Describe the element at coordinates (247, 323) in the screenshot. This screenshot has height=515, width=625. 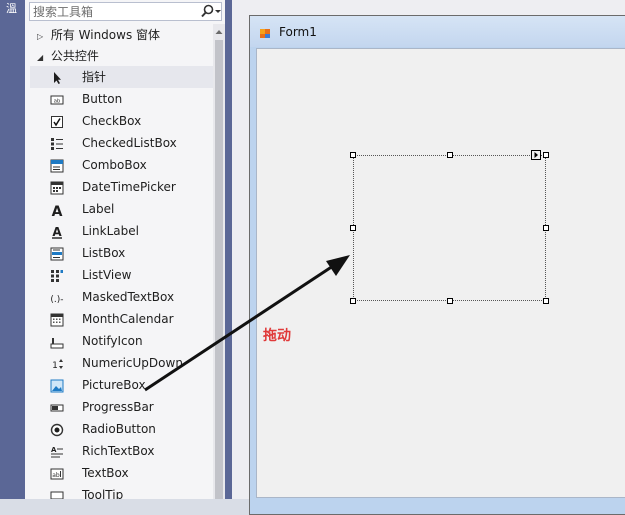
I see `drag-arrow-annotation` at that location.